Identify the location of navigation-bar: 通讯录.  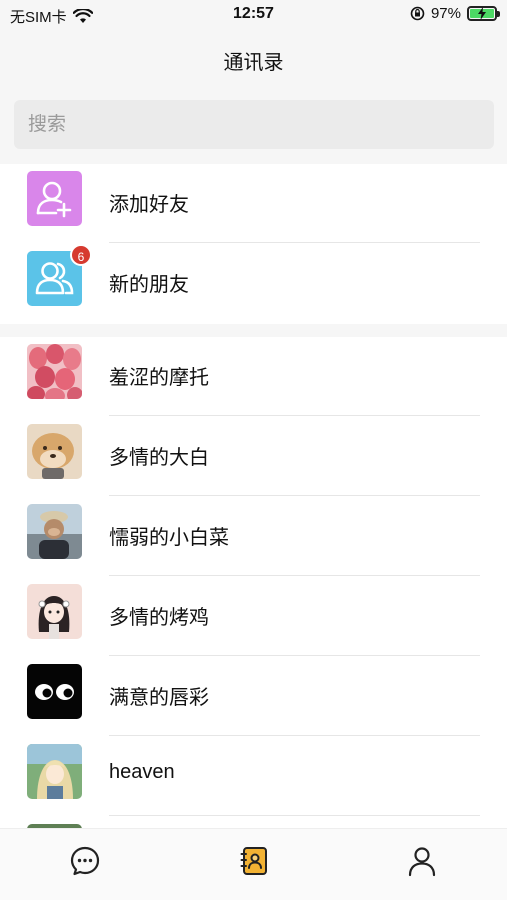
(253, 59).